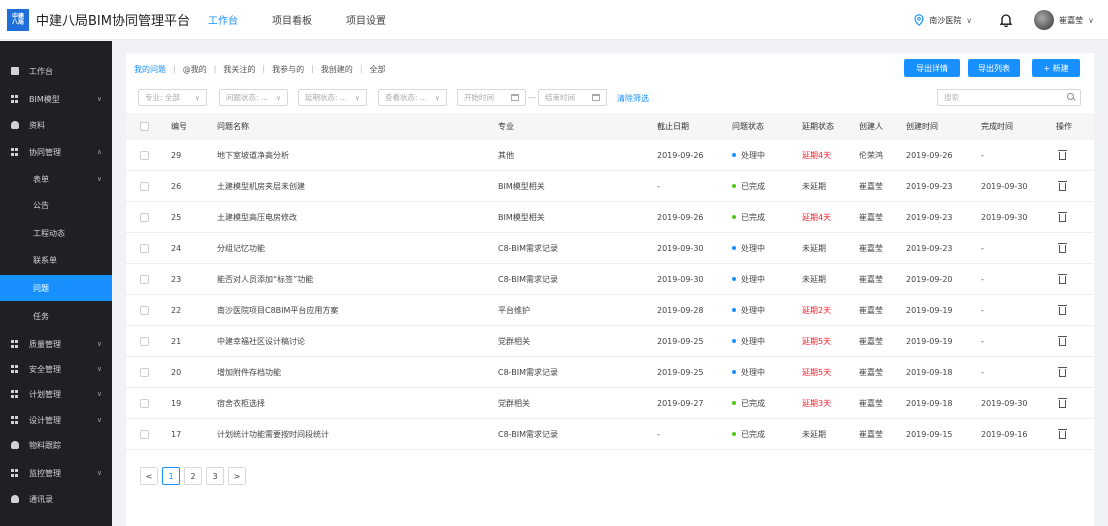 This screenshot has height=526, width=1108. Describe the element at coordinates (171, 476) in the screenshot. I see `page-1-button: 1` at that location.